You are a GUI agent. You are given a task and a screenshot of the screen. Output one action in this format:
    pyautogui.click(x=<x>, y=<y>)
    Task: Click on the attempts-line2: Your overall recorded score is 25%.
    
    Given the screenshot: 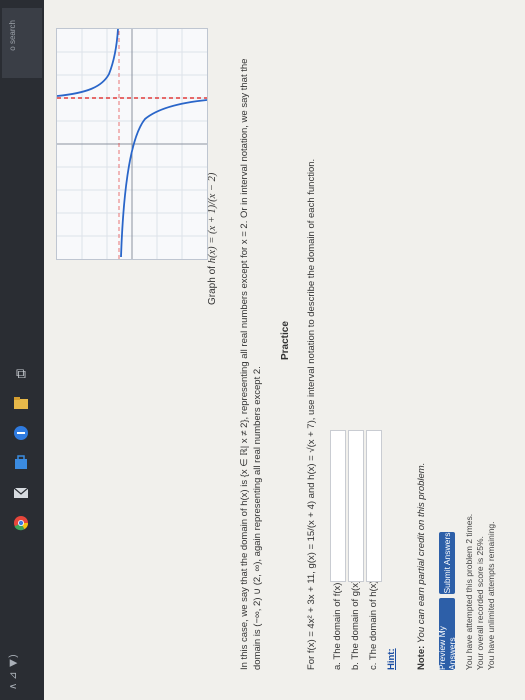 What is the action you would take?
    pyautogui.click(x=480, y=603)
    